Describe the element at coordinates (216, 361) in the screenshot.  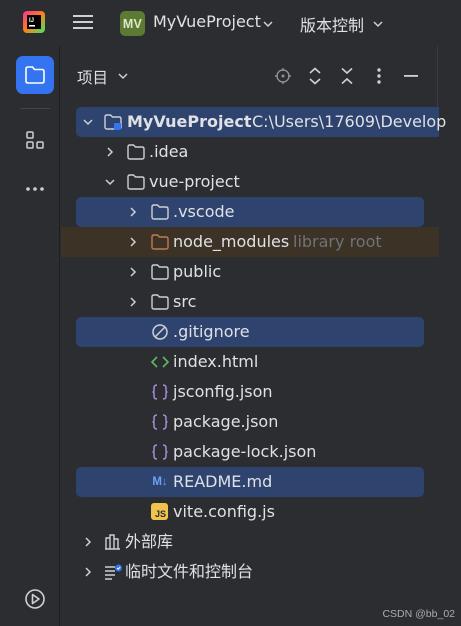
I see `tree-label: index.html` at that location.